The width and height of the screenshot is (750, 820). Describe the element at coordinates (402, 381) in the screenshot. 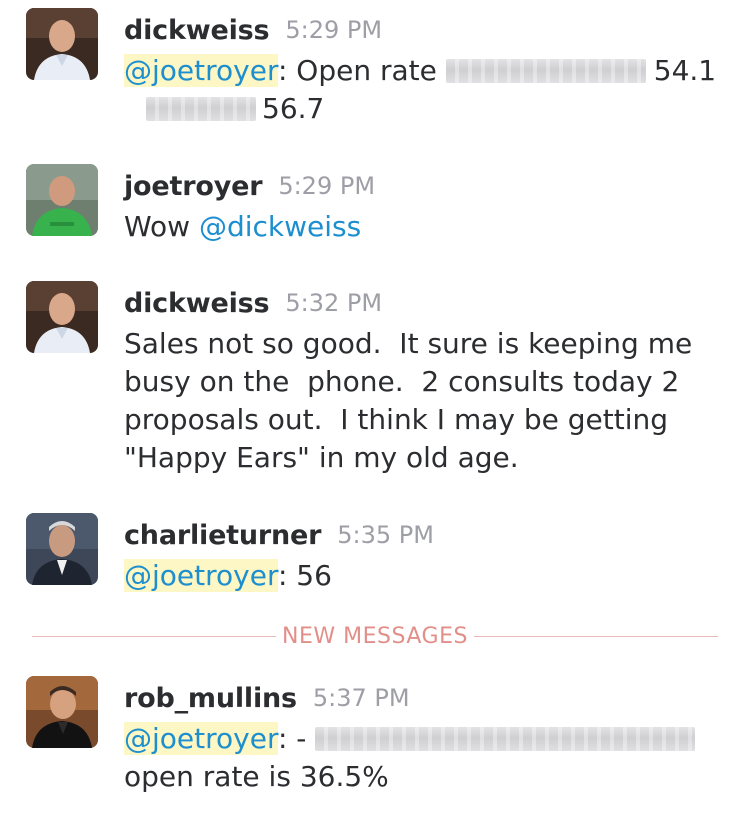

I see `message-line: busy on the phone. 2 consults today 2` at that location.